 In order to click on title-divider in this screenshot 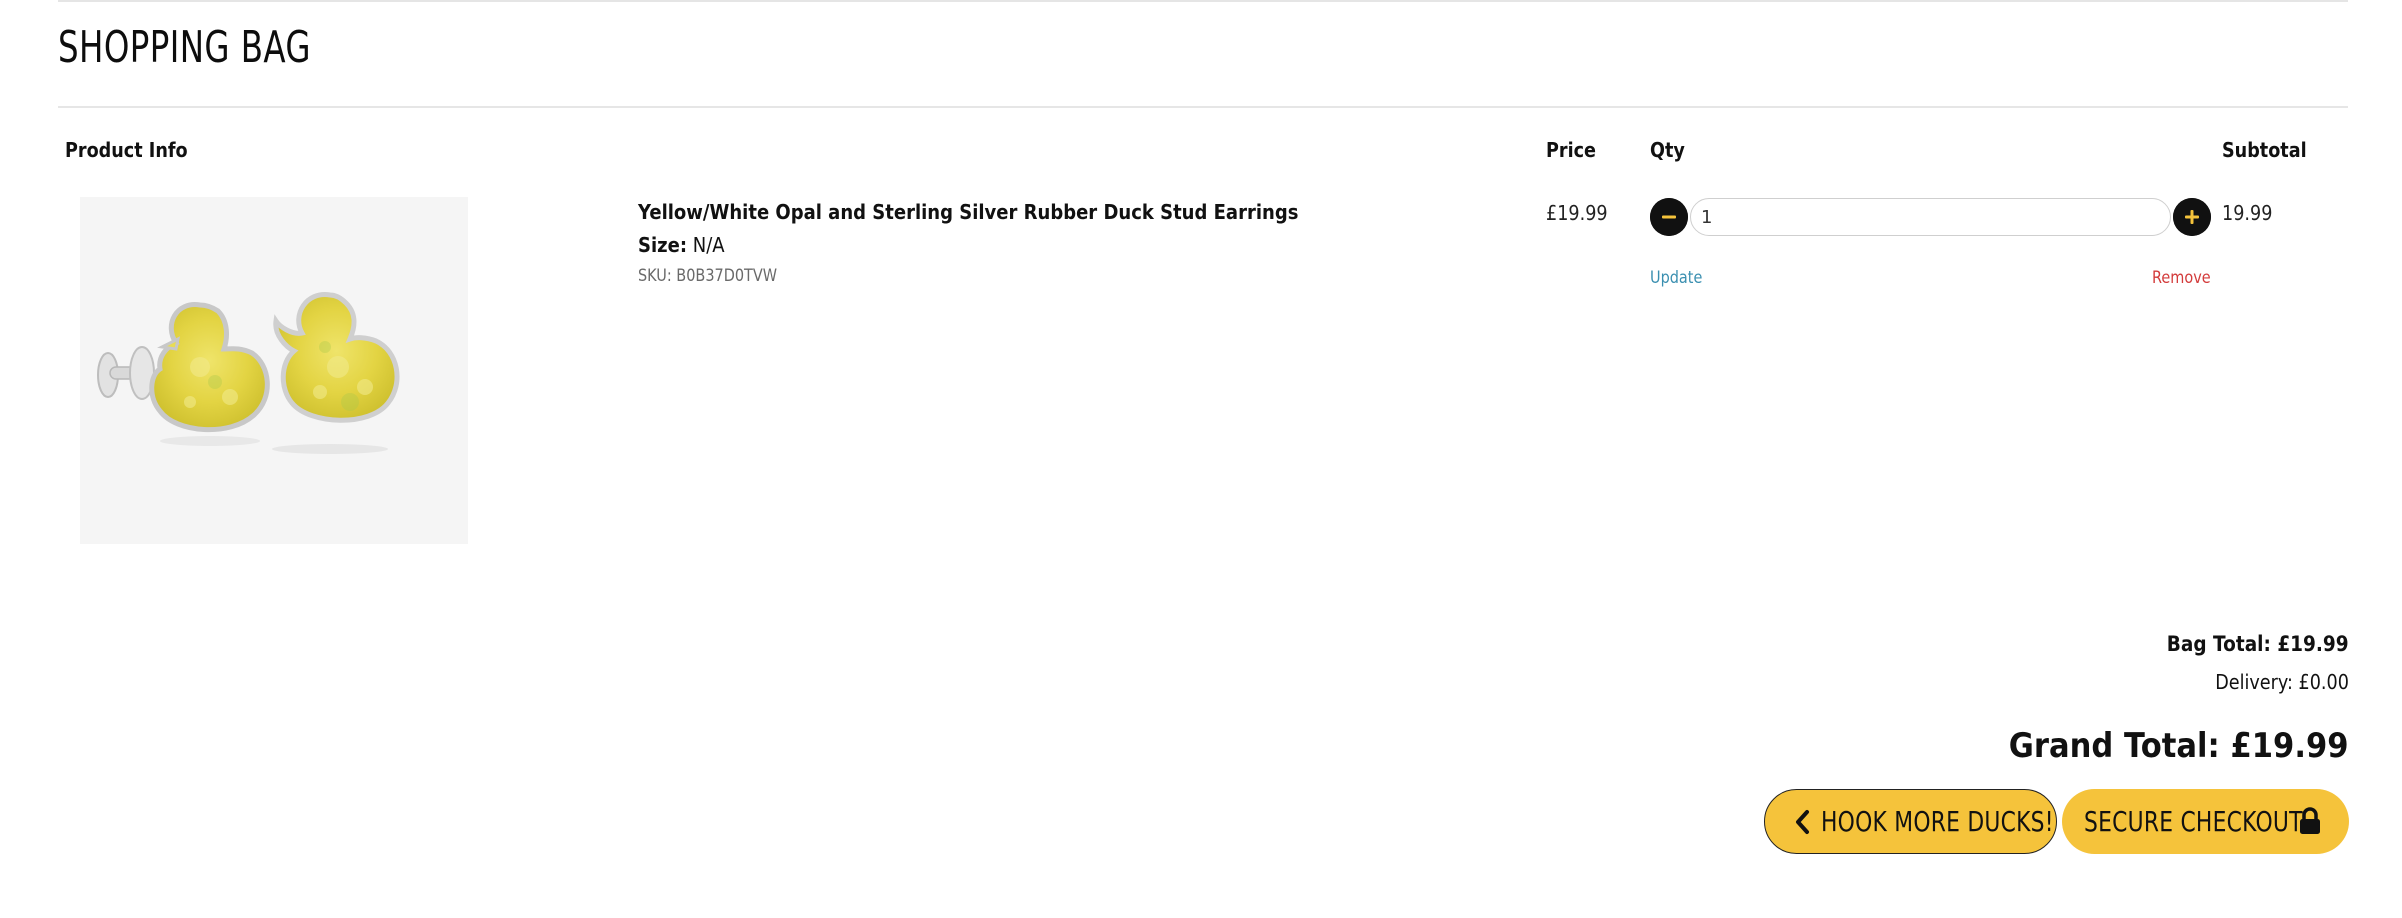, I will do `click(1203, 107)`.